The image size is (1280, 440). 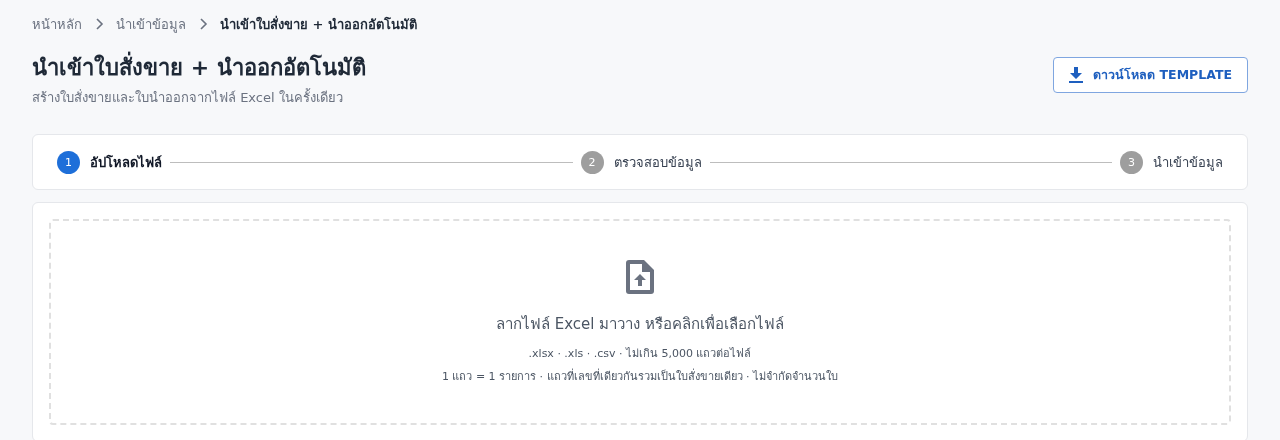 What do you see at coordinates (1131, 162) in the screenshot?
I see `step-number: 3` at bounding box center [1131, 162].